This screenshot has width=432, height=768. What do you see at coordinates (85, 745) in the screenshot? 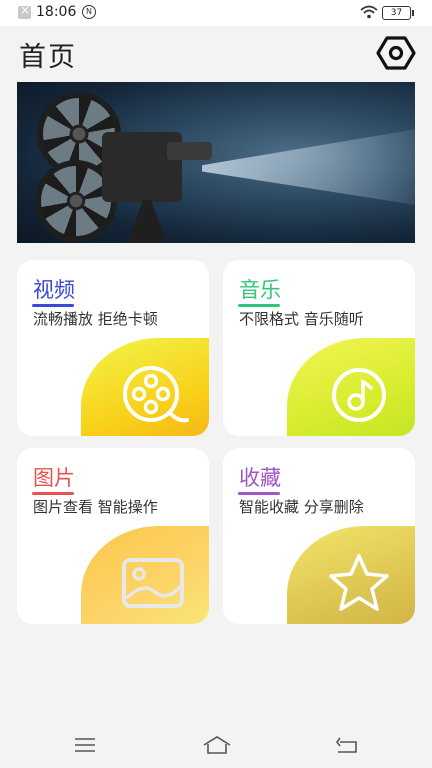
I see `menu-icon` at bounding box center [85, 745].